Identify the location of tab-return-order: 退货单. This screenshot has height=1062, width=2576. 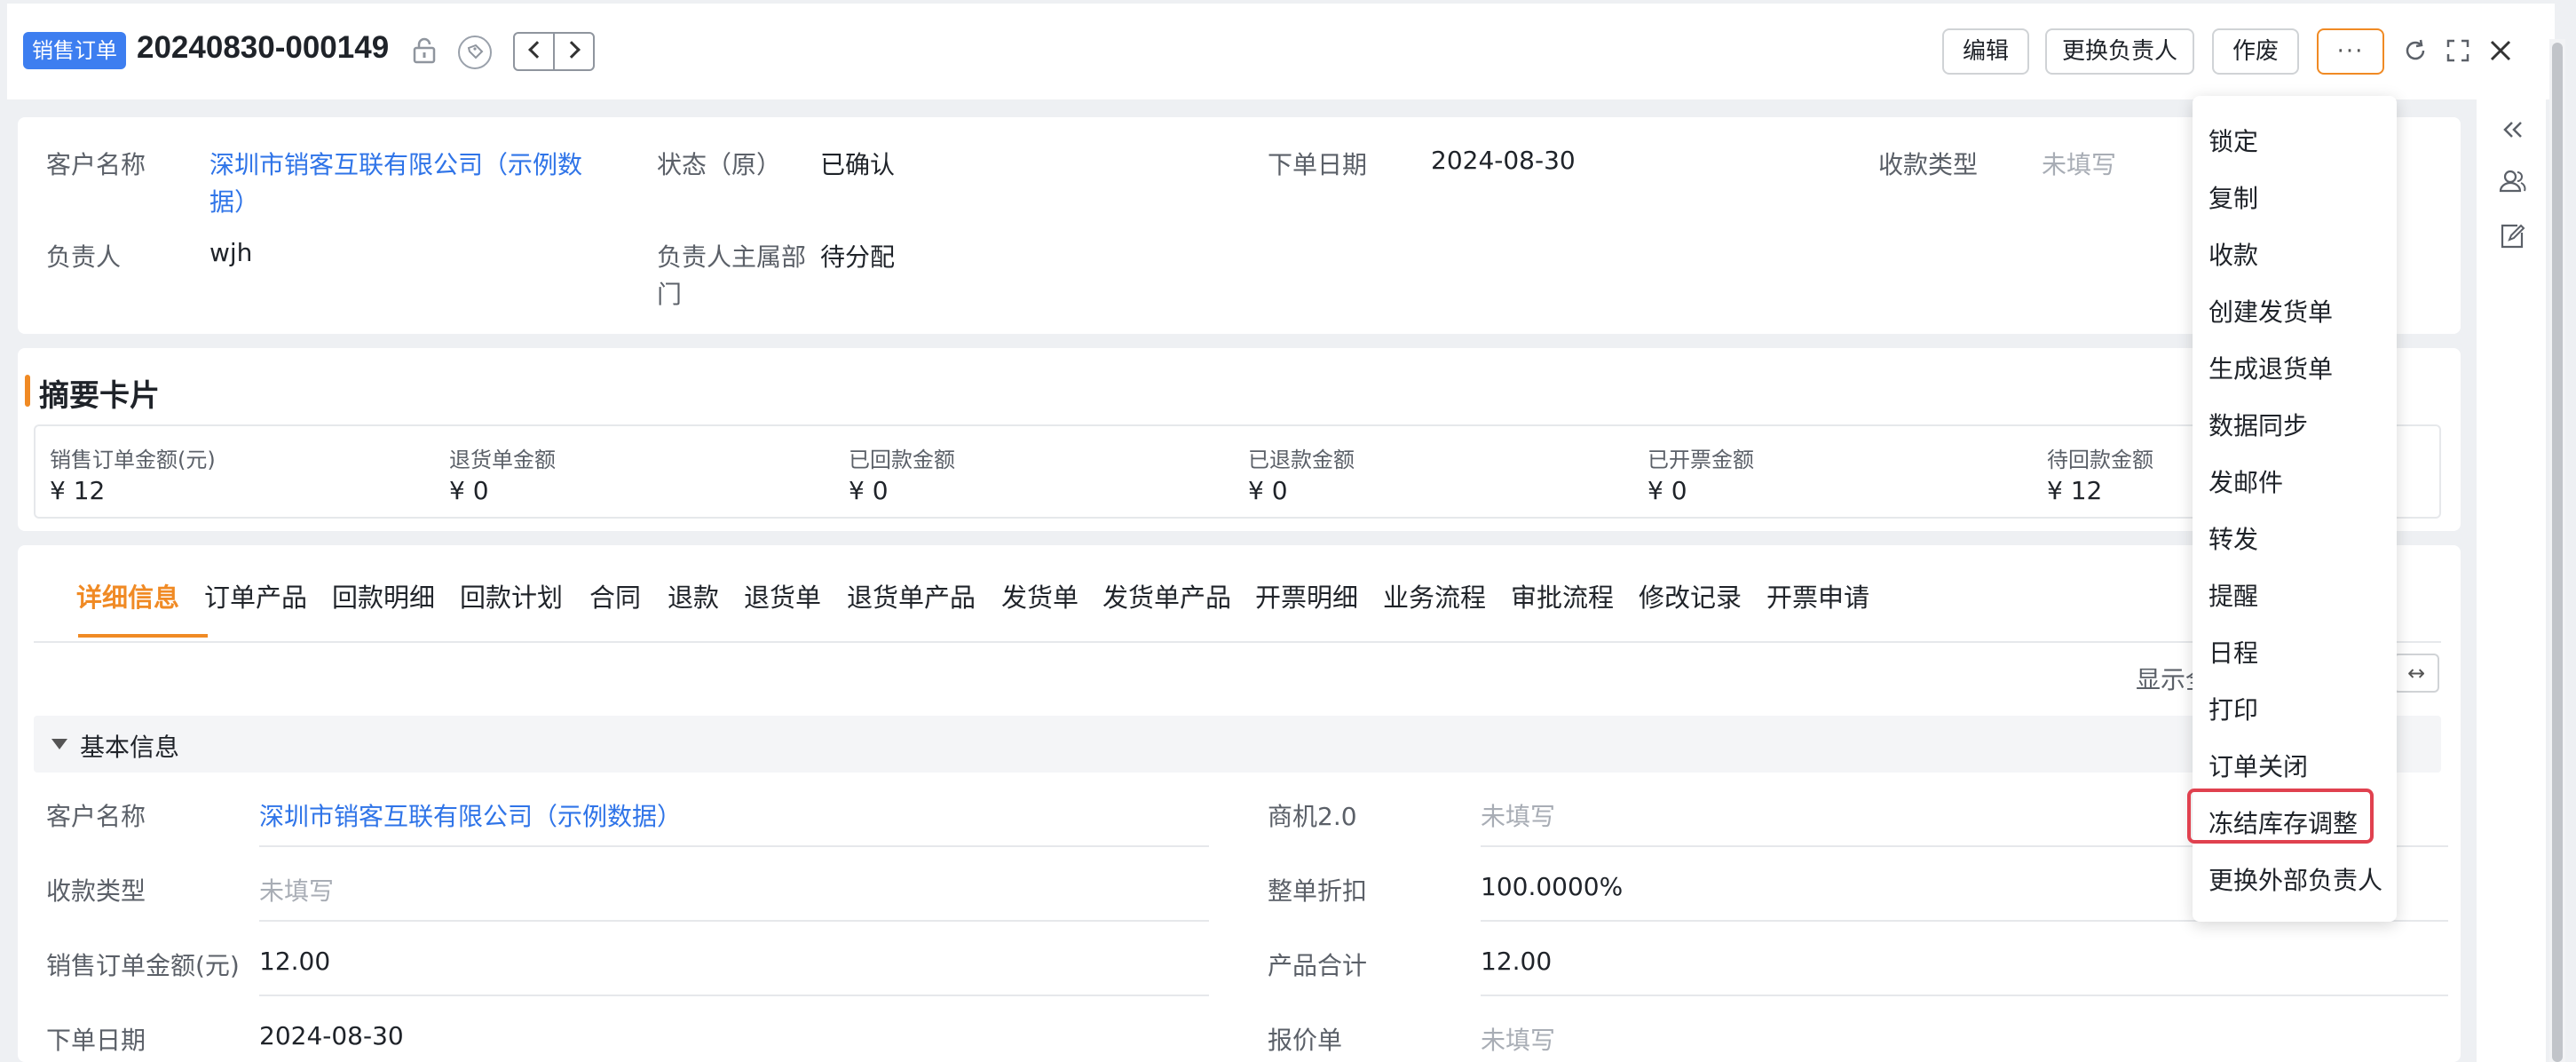
(782, 595).